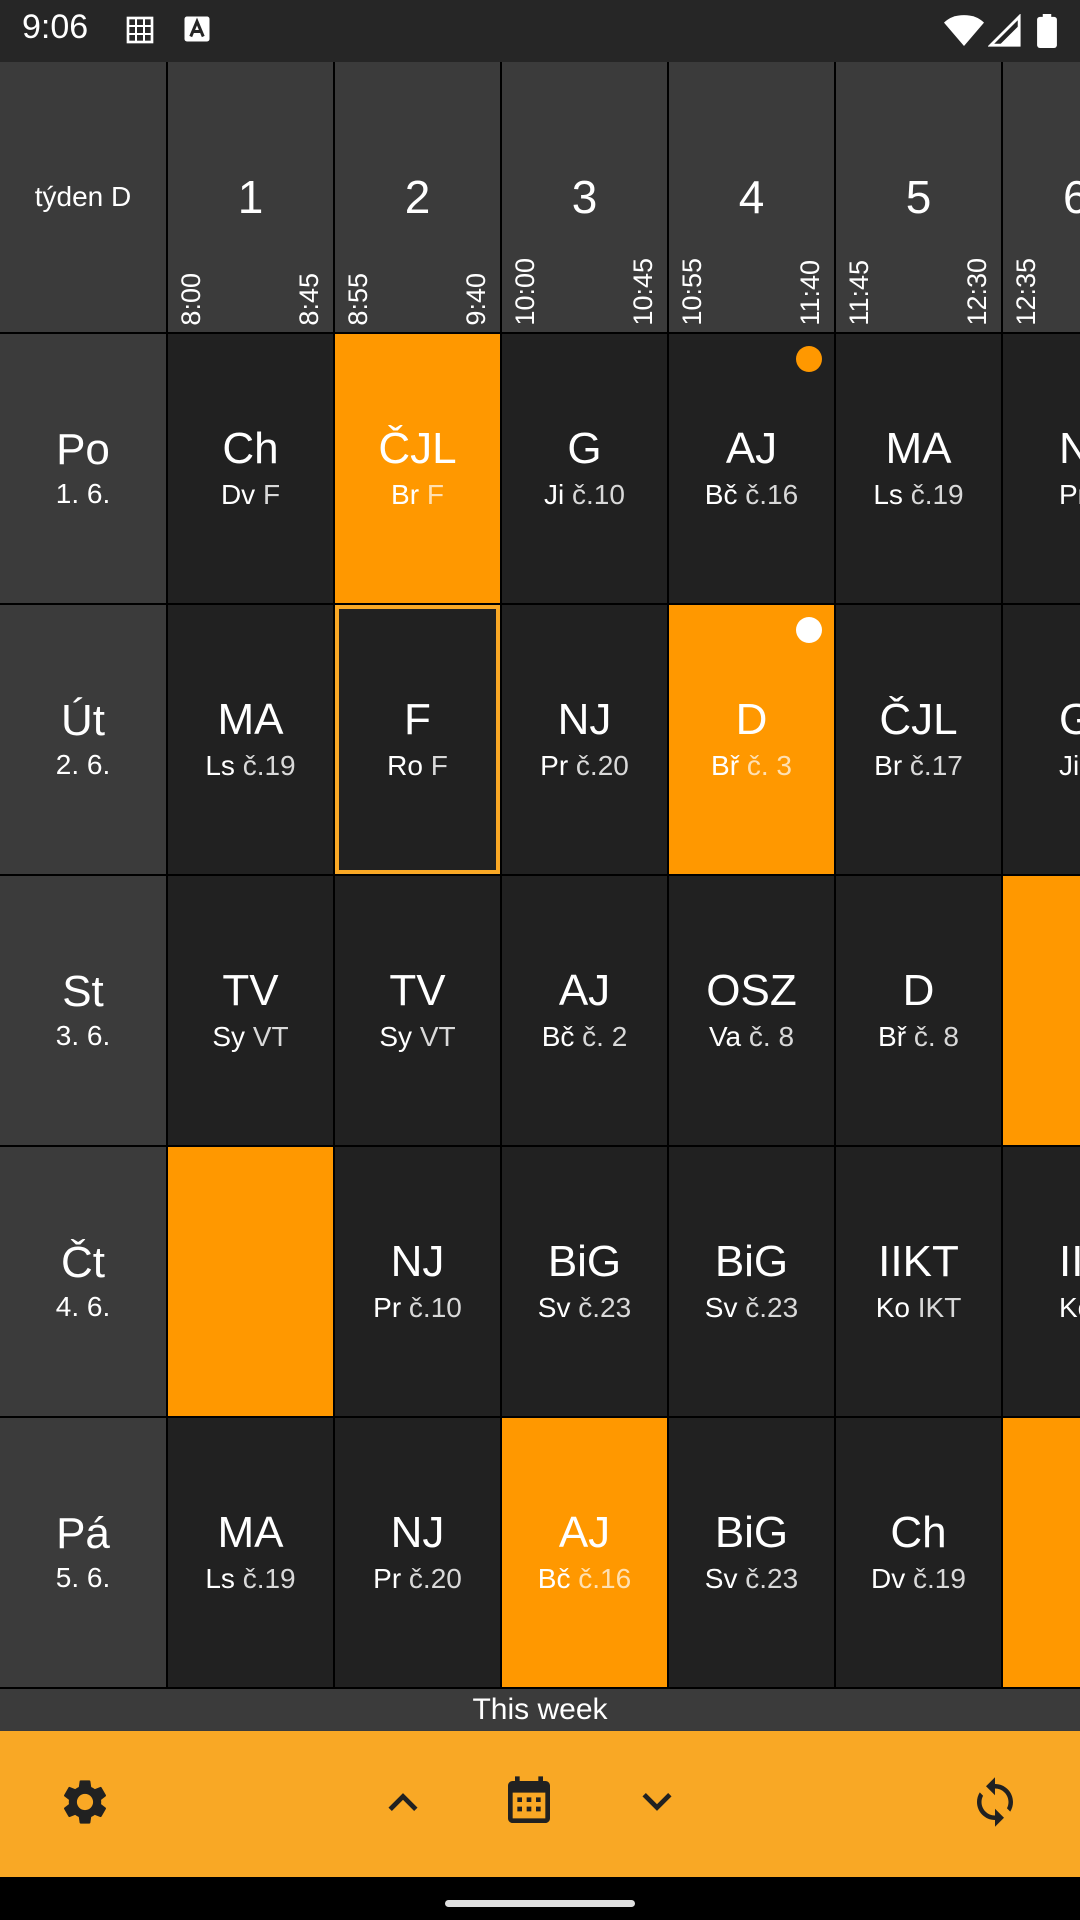 The width and height of the screenshot is (1080, 1920). Describe the element at coordinates (197, 31) in the screenshot. I see `font-a-icon` at that location.